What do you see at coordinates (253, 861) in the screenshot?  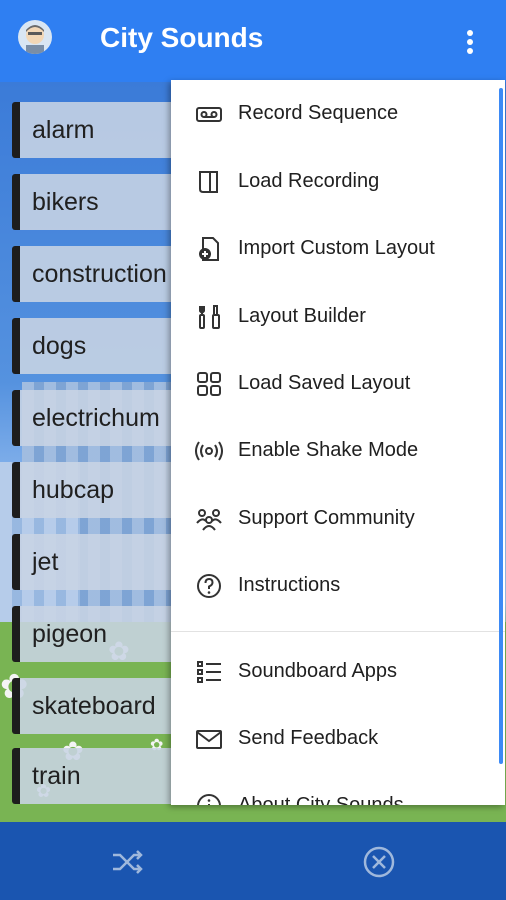 I see `bottom-bar` at bounding box center [253, 861].